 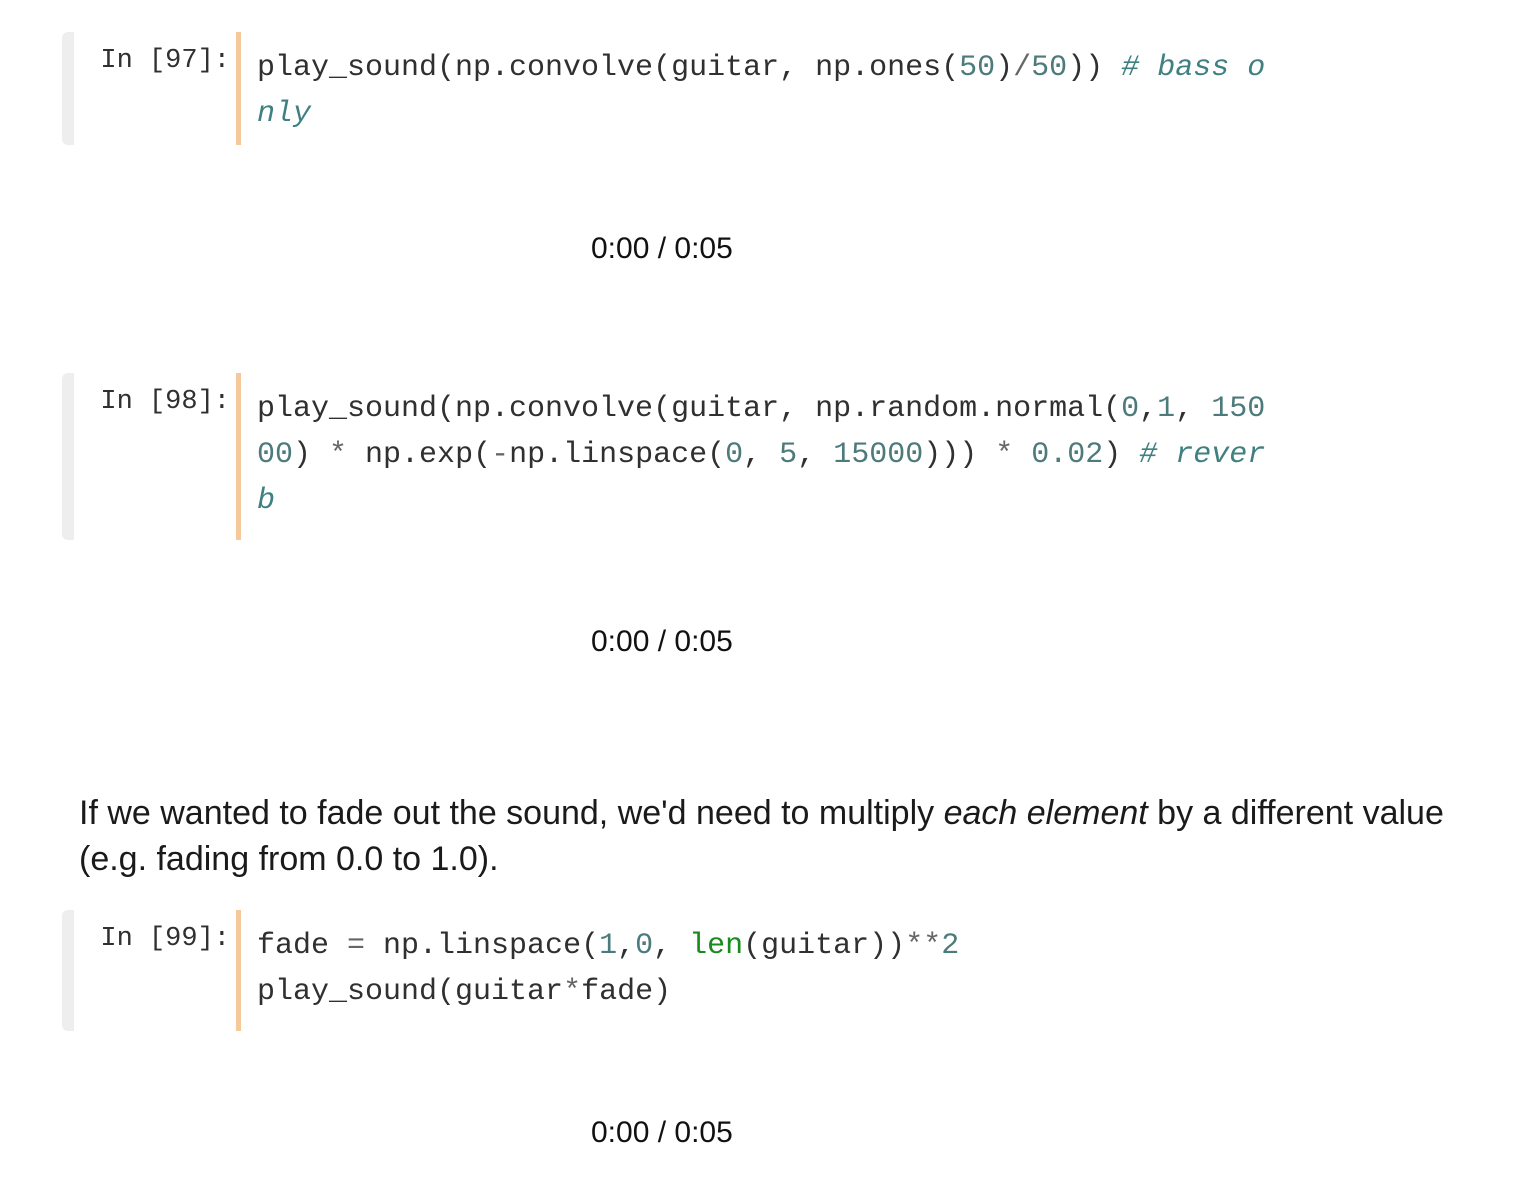 What do you see at coordinates (824, 946) in the screenshot?
I see `code-token: (guitar))` at bounding box center [824, 946].